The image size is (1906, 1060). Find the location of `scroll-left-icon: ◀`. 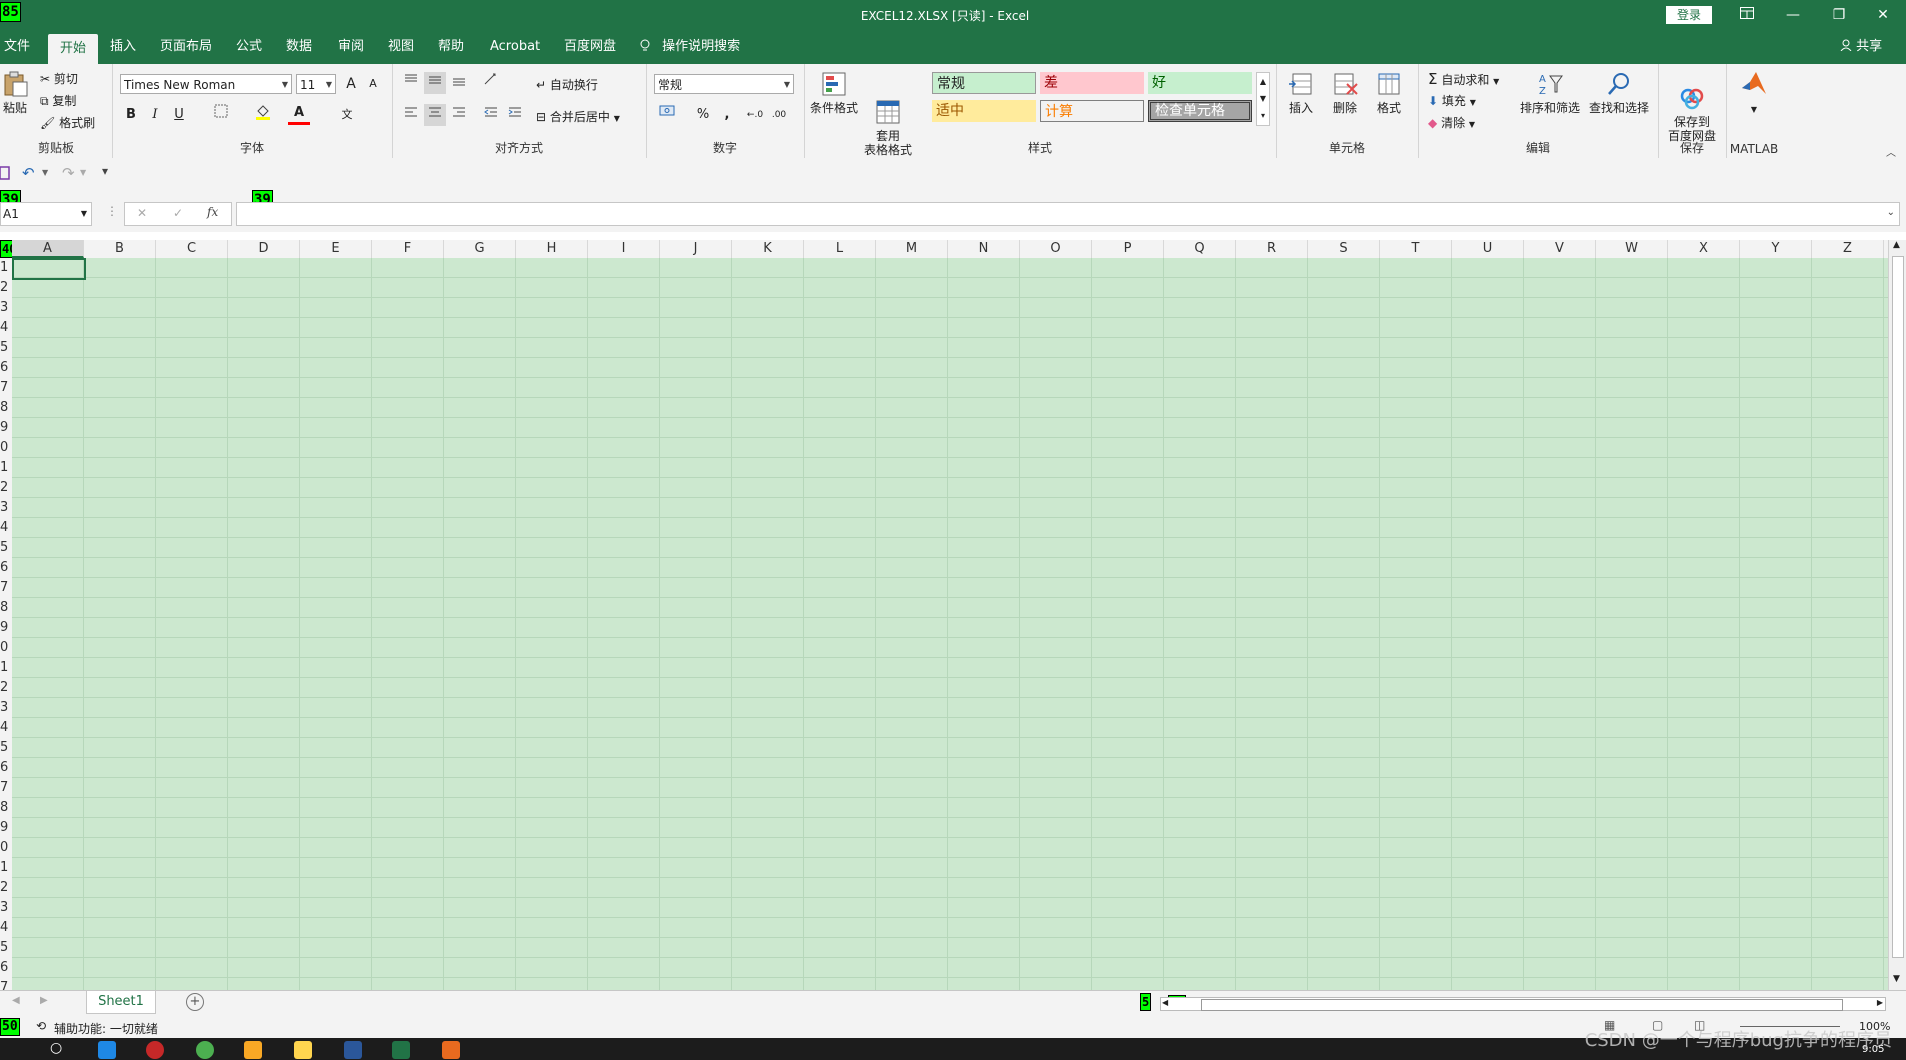

scroll-left-icon: ◀ is located at coordinates (1165, 1002).